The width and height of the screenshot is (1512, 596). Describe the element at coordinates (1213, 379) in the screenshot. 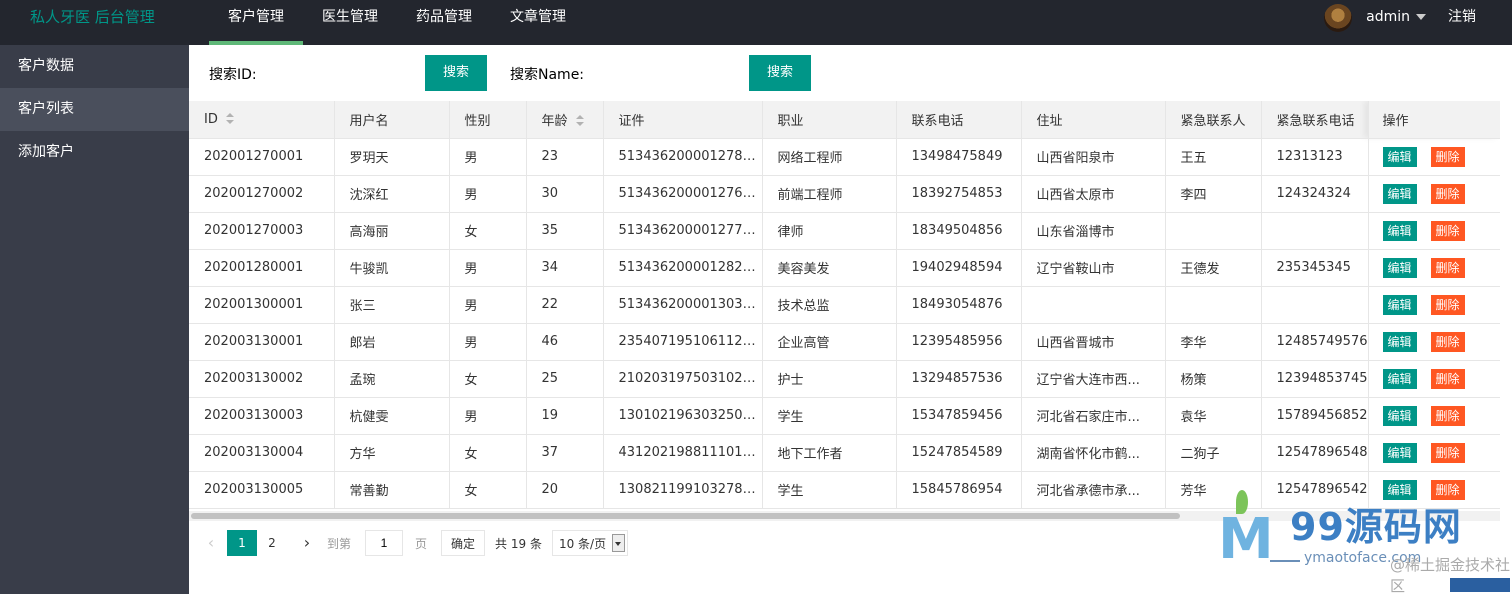

I see `table-cell: 杨策` at that location.